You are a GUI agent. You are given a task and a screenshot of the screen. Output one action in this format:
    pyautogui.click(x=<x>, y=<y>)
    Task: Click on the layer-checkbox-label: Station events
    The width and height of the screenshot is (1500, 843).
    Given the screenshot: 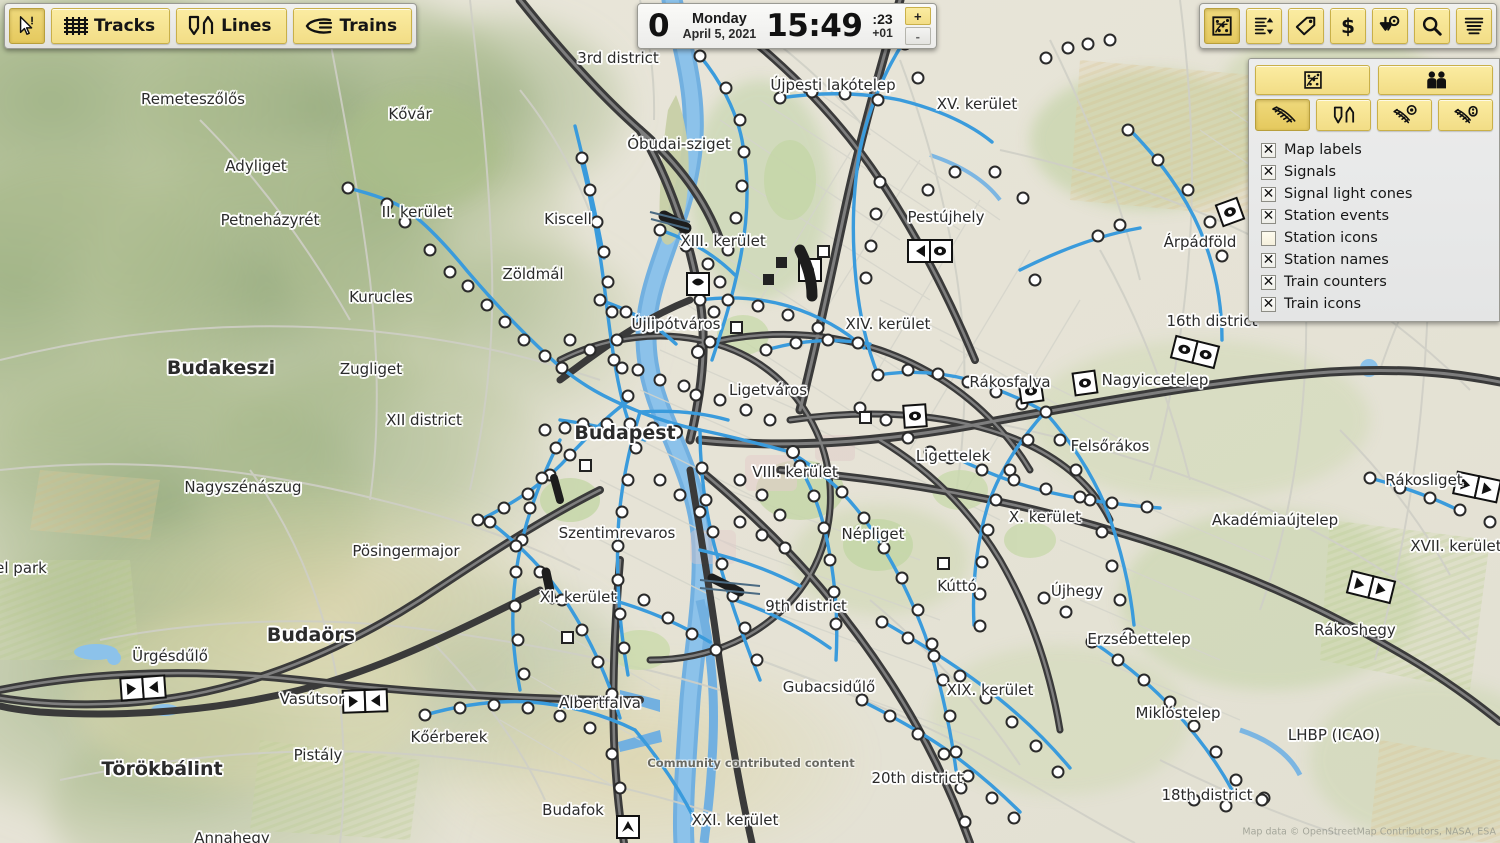 What is the action you would take?
    pyautogui.click(x=1337, y=216)
    